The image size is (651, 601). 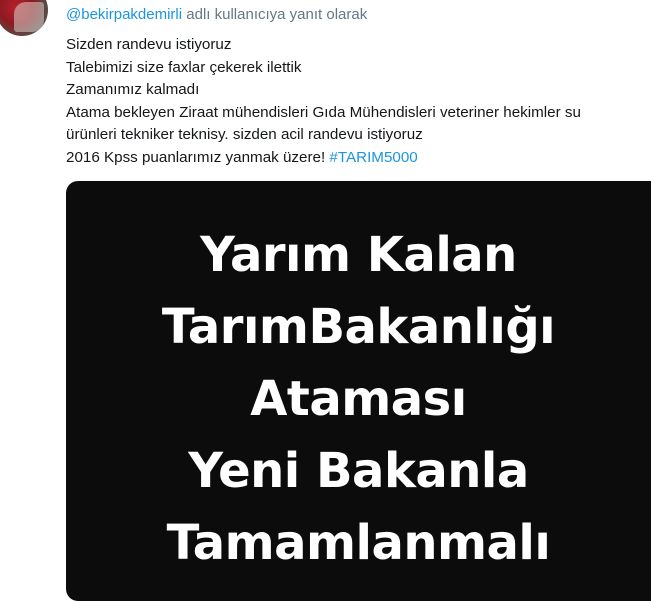 I want to click on tweet-line: Zamanımız kalmadı, so click(x=133, y=90).